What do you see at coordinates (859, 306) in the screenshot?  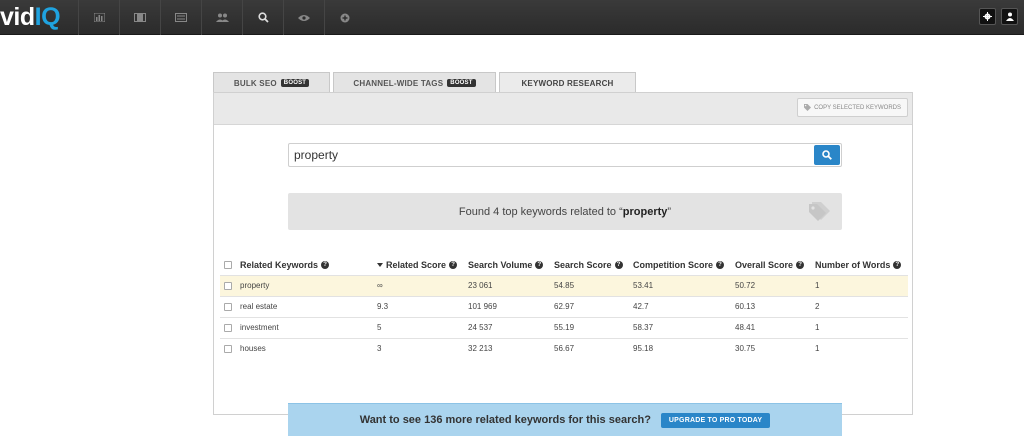 I see `number-of-words-cell: 2` at bounding box center [859, 306].